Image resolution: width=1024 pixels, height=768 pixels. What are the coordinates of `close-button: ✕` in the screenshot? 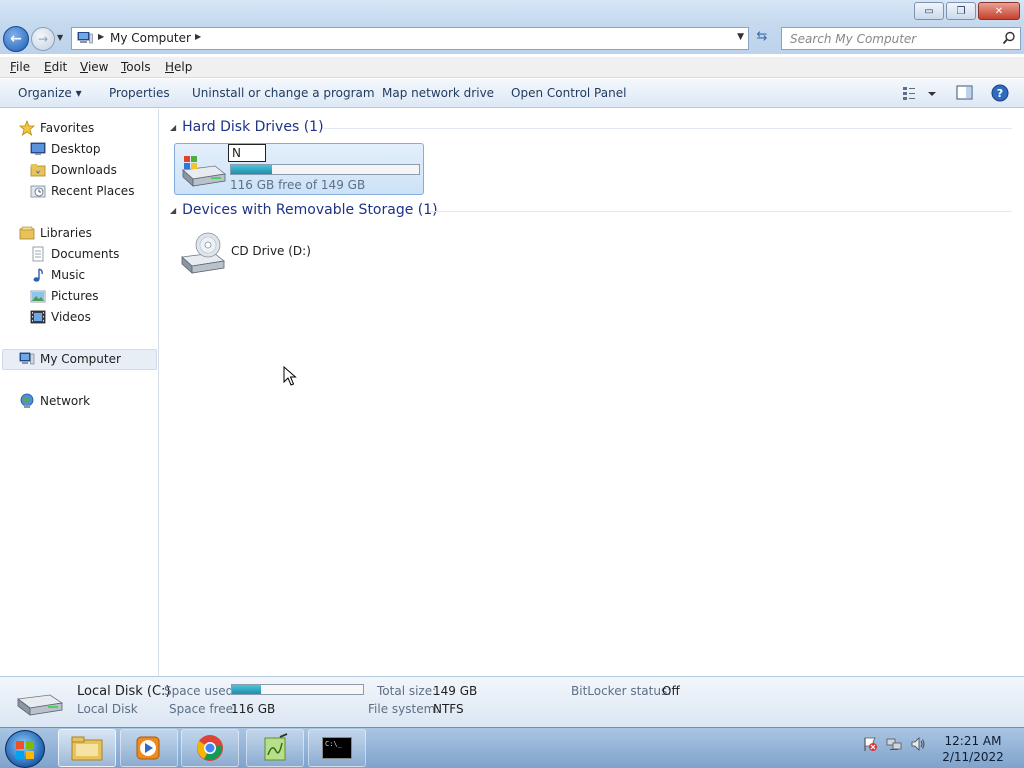 It's located at (999, 11).